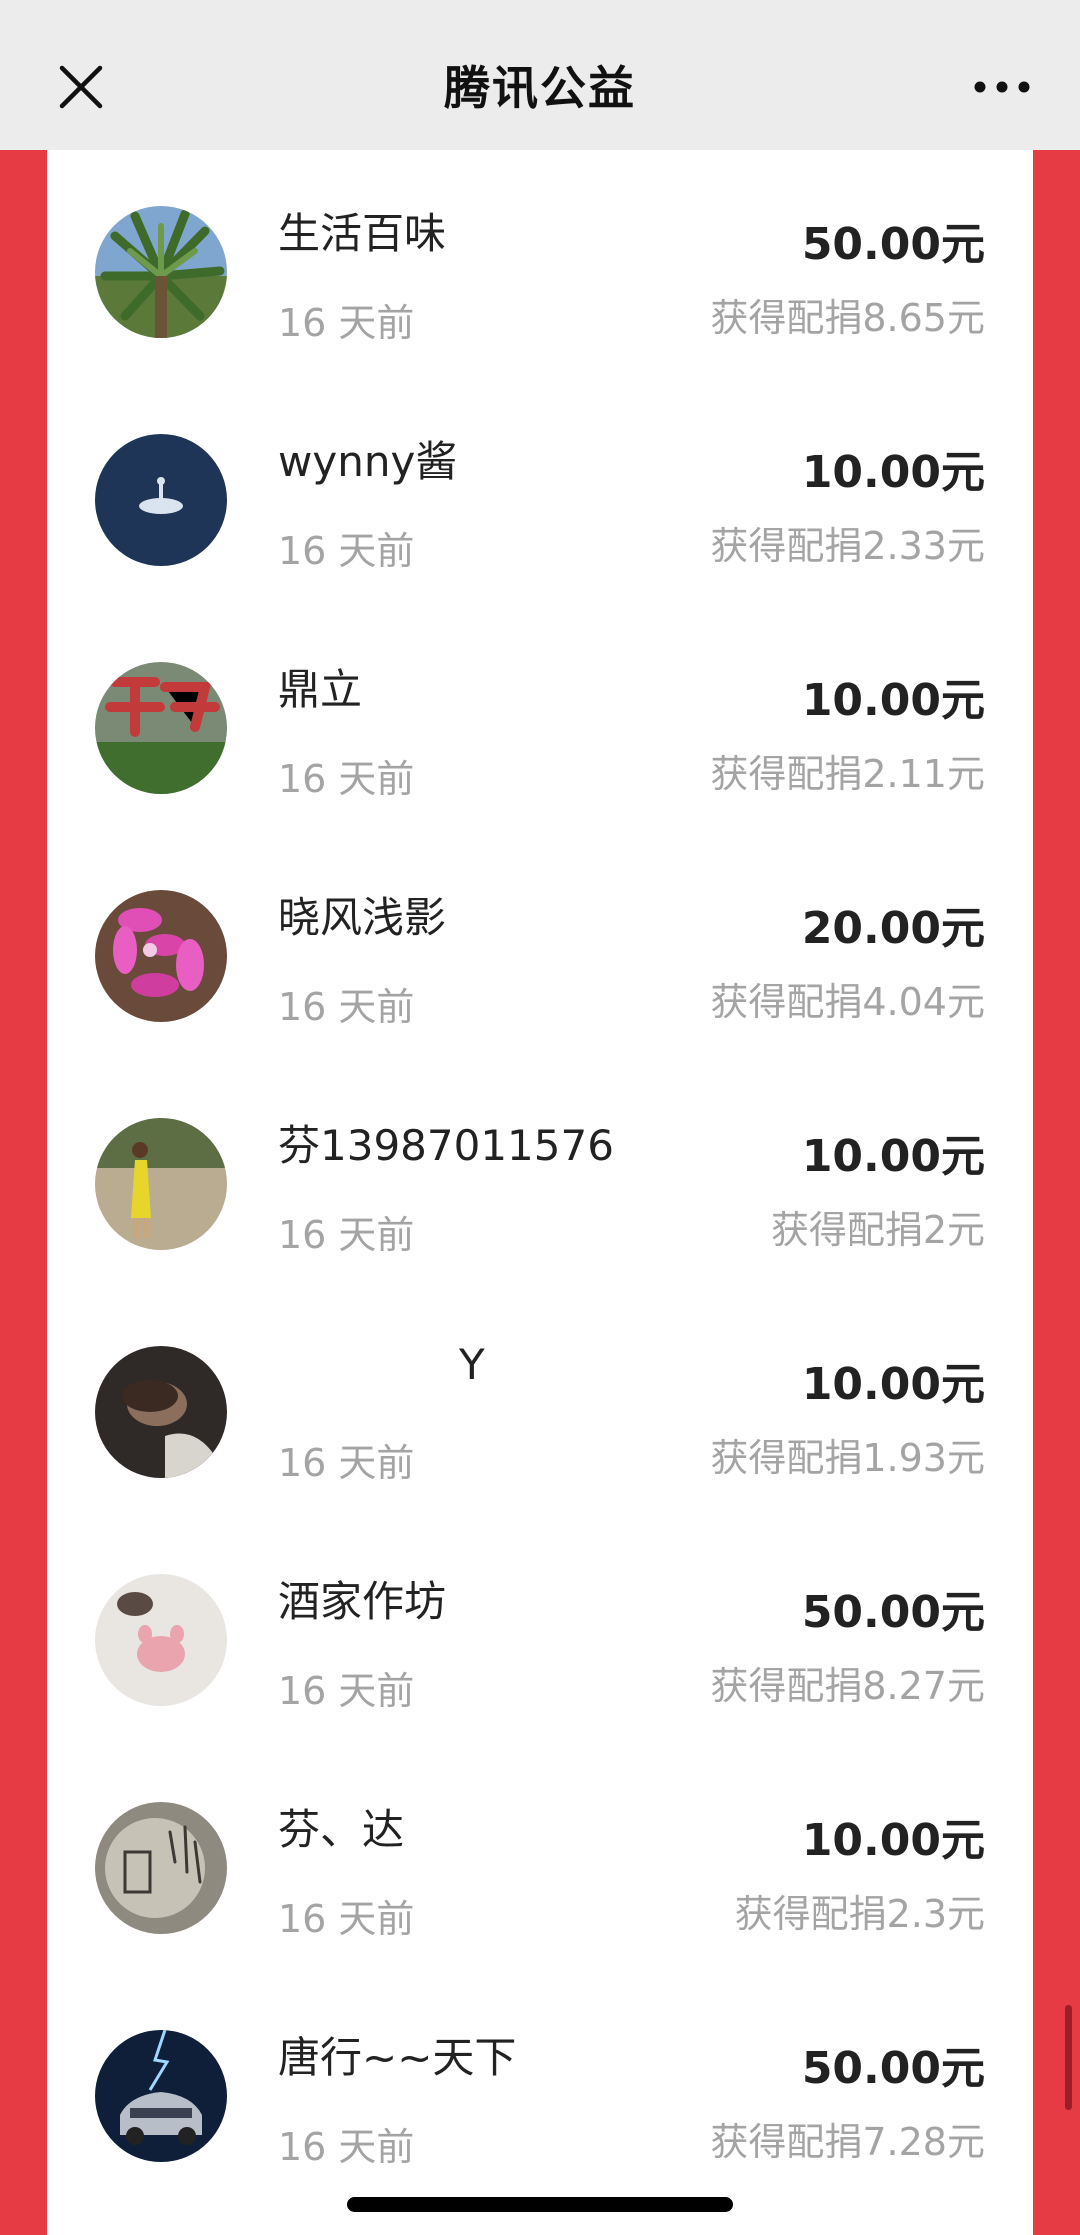  Describe the element at coordinates (540, 1404) in the screenshot. I see `donation-row: Y 16 天前 10.00元 获得配捐1.93元` at that location.